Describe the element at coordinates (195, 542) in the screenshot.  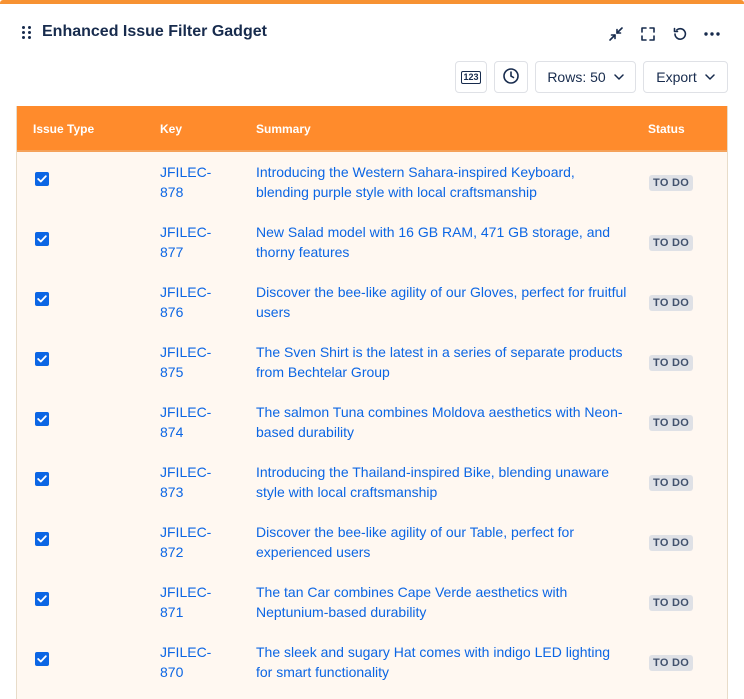
I see `issue-key-link: JFILEC-872` at that location.